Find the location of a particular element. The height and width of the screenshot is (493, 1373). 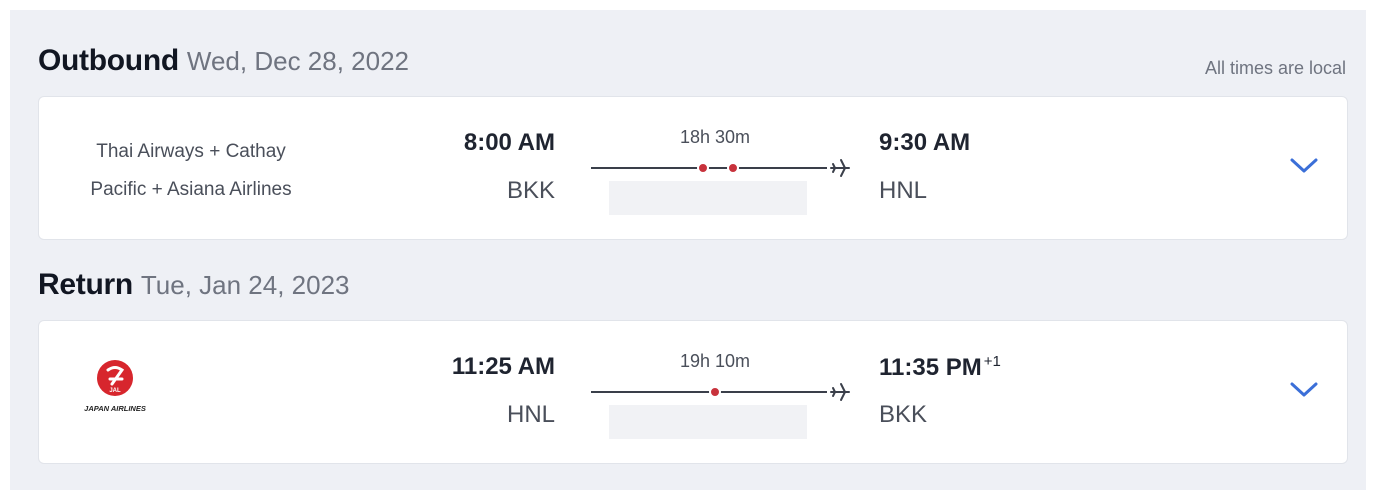

outbound-route-line is located at coordinates (720, 168).